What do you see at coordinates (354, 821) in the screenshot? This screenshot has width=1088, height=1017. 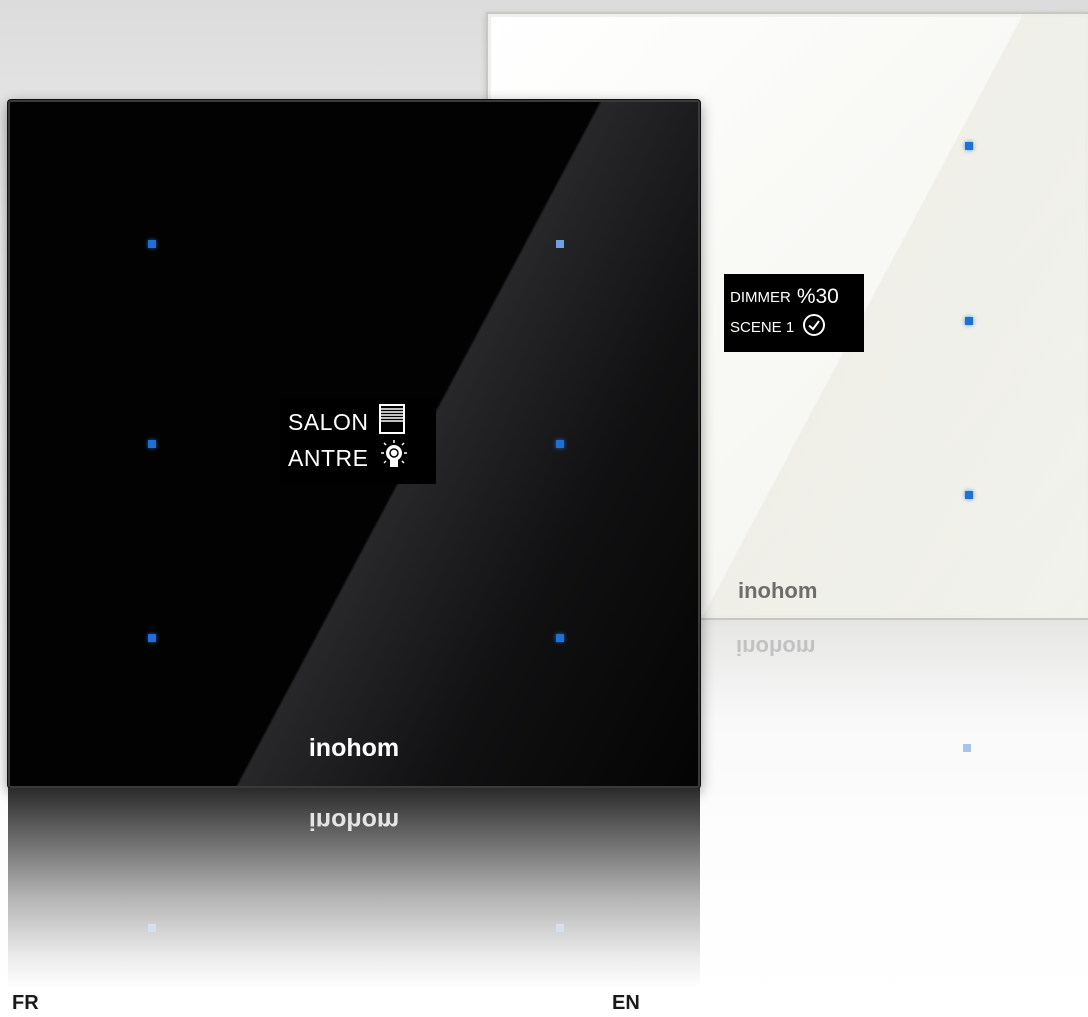 I see `fr-brand-logo-reflection: inohom` at bounding box center [354, 821].